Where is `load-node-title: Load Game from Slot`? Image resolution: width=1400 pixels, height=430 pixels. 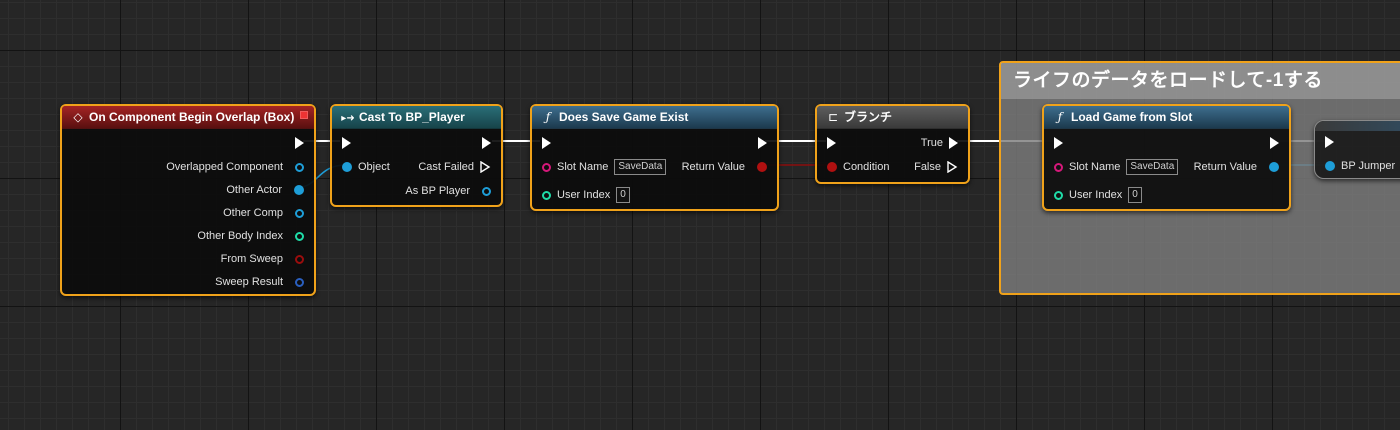
load-node-title: Load Game from Slot is located at coordinates (1132, 117).